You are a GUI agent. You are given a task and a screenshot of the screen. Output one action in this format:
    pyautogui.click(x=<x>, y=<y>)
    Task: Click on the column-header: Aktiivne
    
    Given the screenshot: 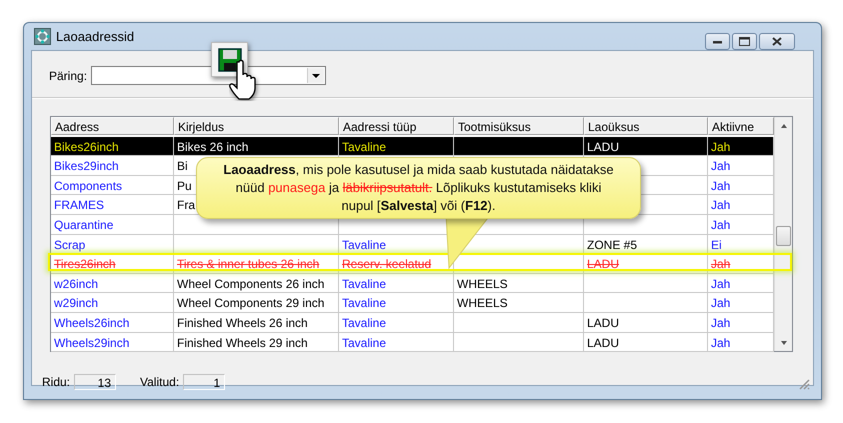 What is the action you would take?
    pyautogui.click(x=741, y=126)
    